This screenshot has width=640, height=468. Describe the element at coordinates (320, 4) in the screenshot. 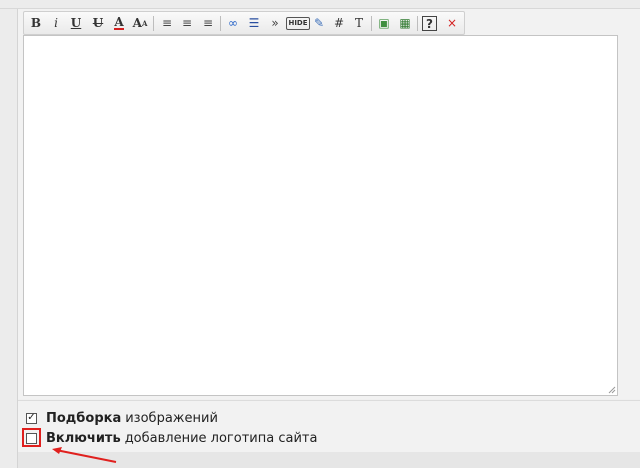

I see `top-strip` at that location.